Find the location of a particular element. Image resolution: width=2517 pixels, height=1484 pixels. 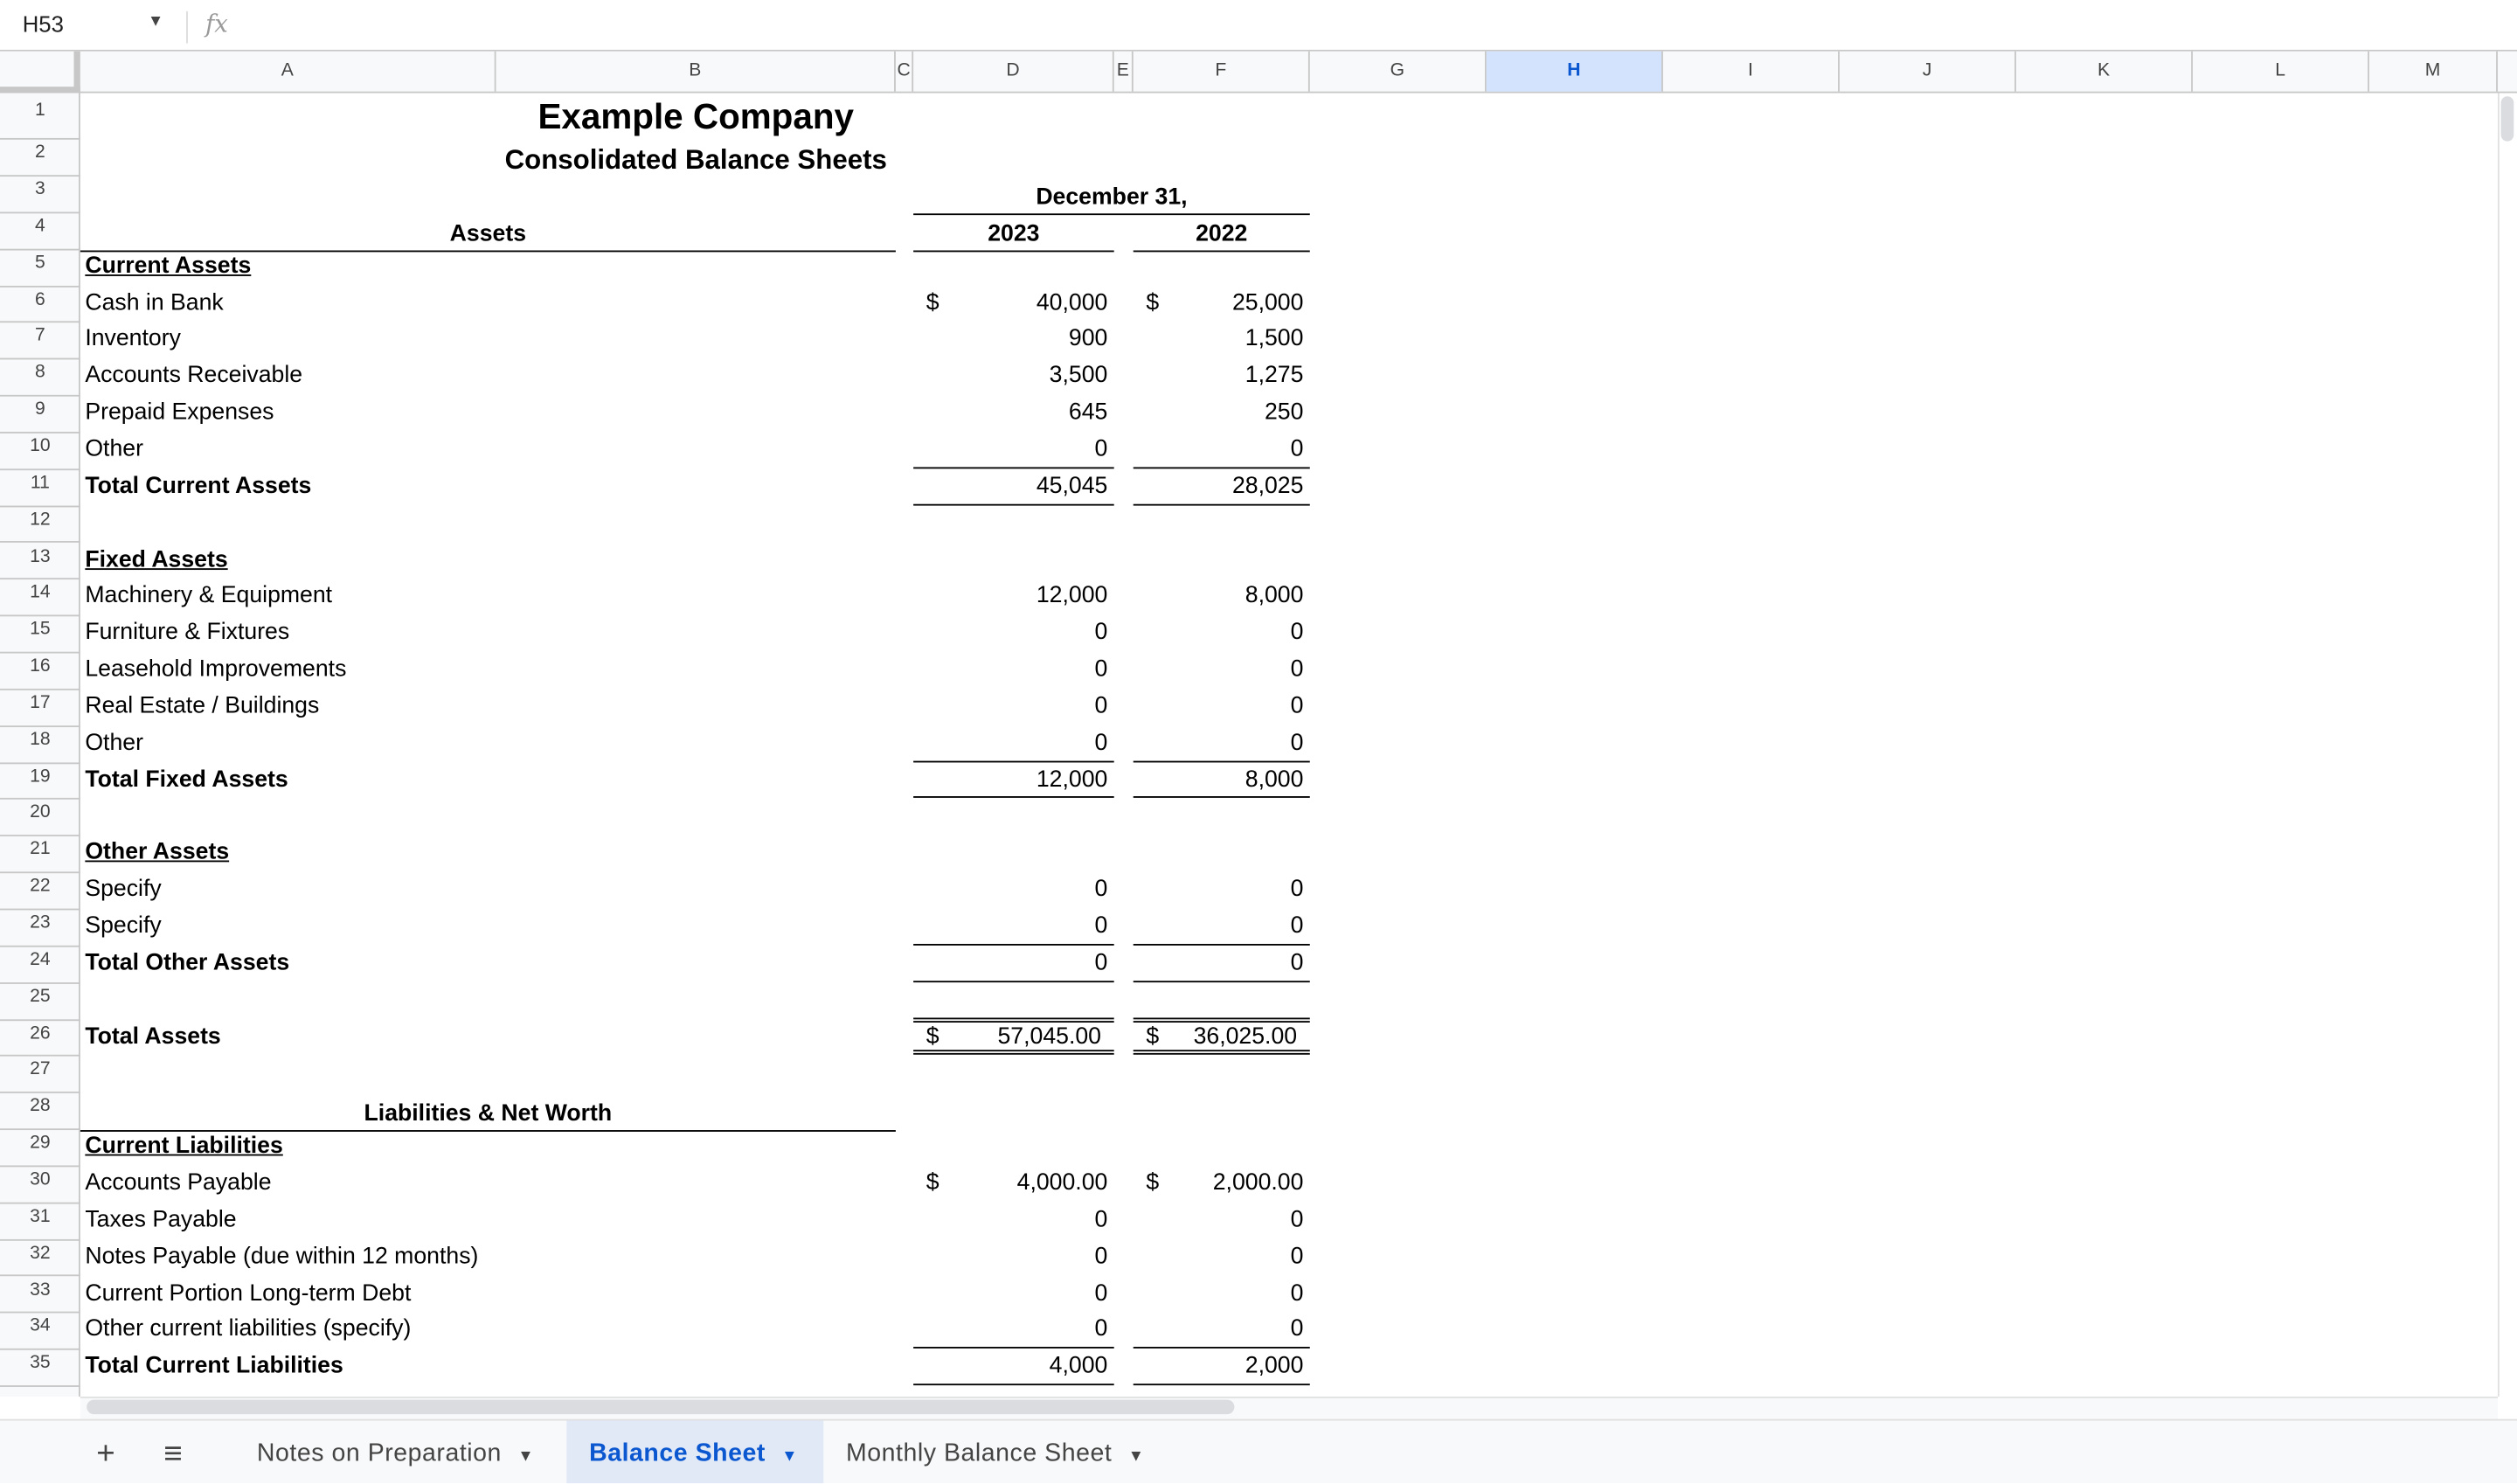

row-header-26: 26 is located at coordinates (40, 1039).